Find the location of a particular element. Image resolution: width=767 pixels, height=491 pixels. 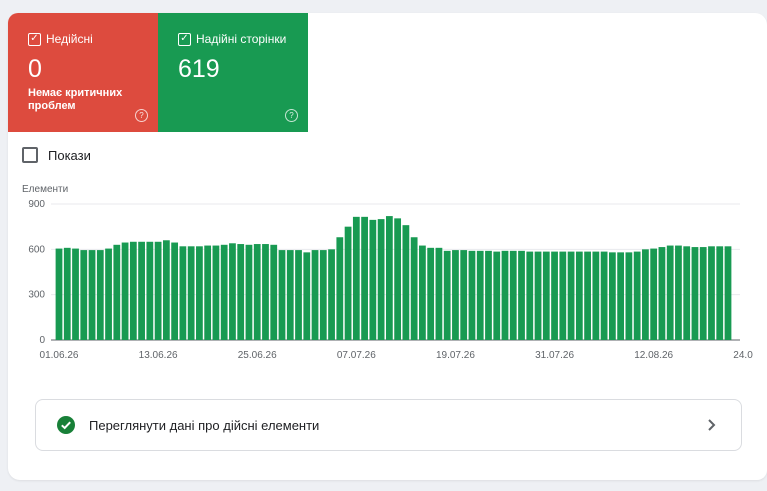

checkbox-unchecked-icon is located at coordinates (30, 155).